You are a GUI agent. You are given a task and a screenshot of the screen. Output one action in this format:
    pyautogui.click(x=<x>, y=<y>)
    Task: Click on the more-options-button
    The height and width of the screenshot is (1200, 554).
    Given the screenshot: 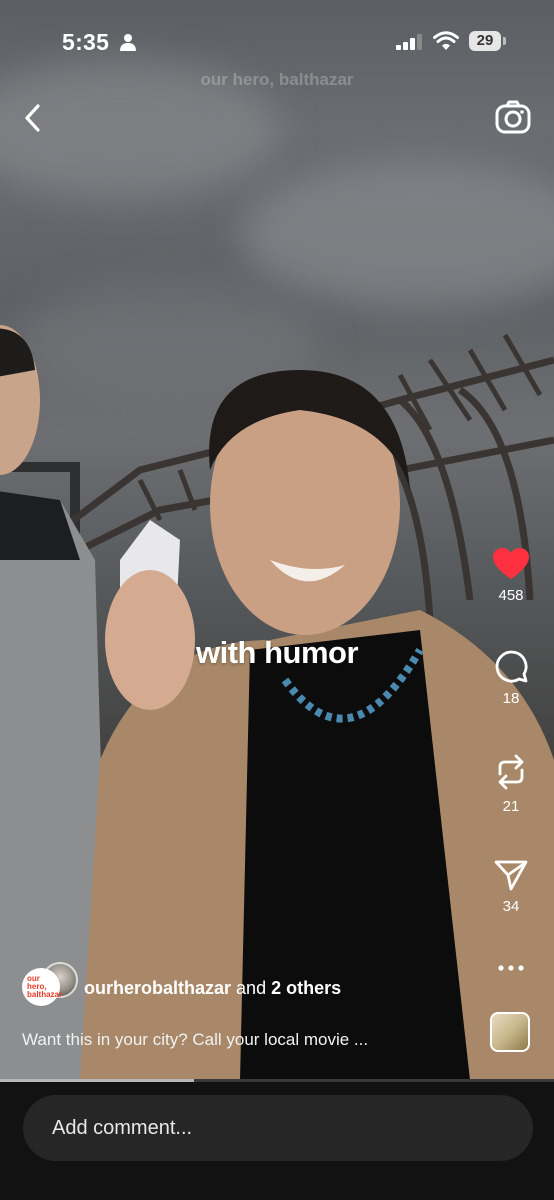 What is the action you would take?
    pyautogui.click(x=511, y=968)
    